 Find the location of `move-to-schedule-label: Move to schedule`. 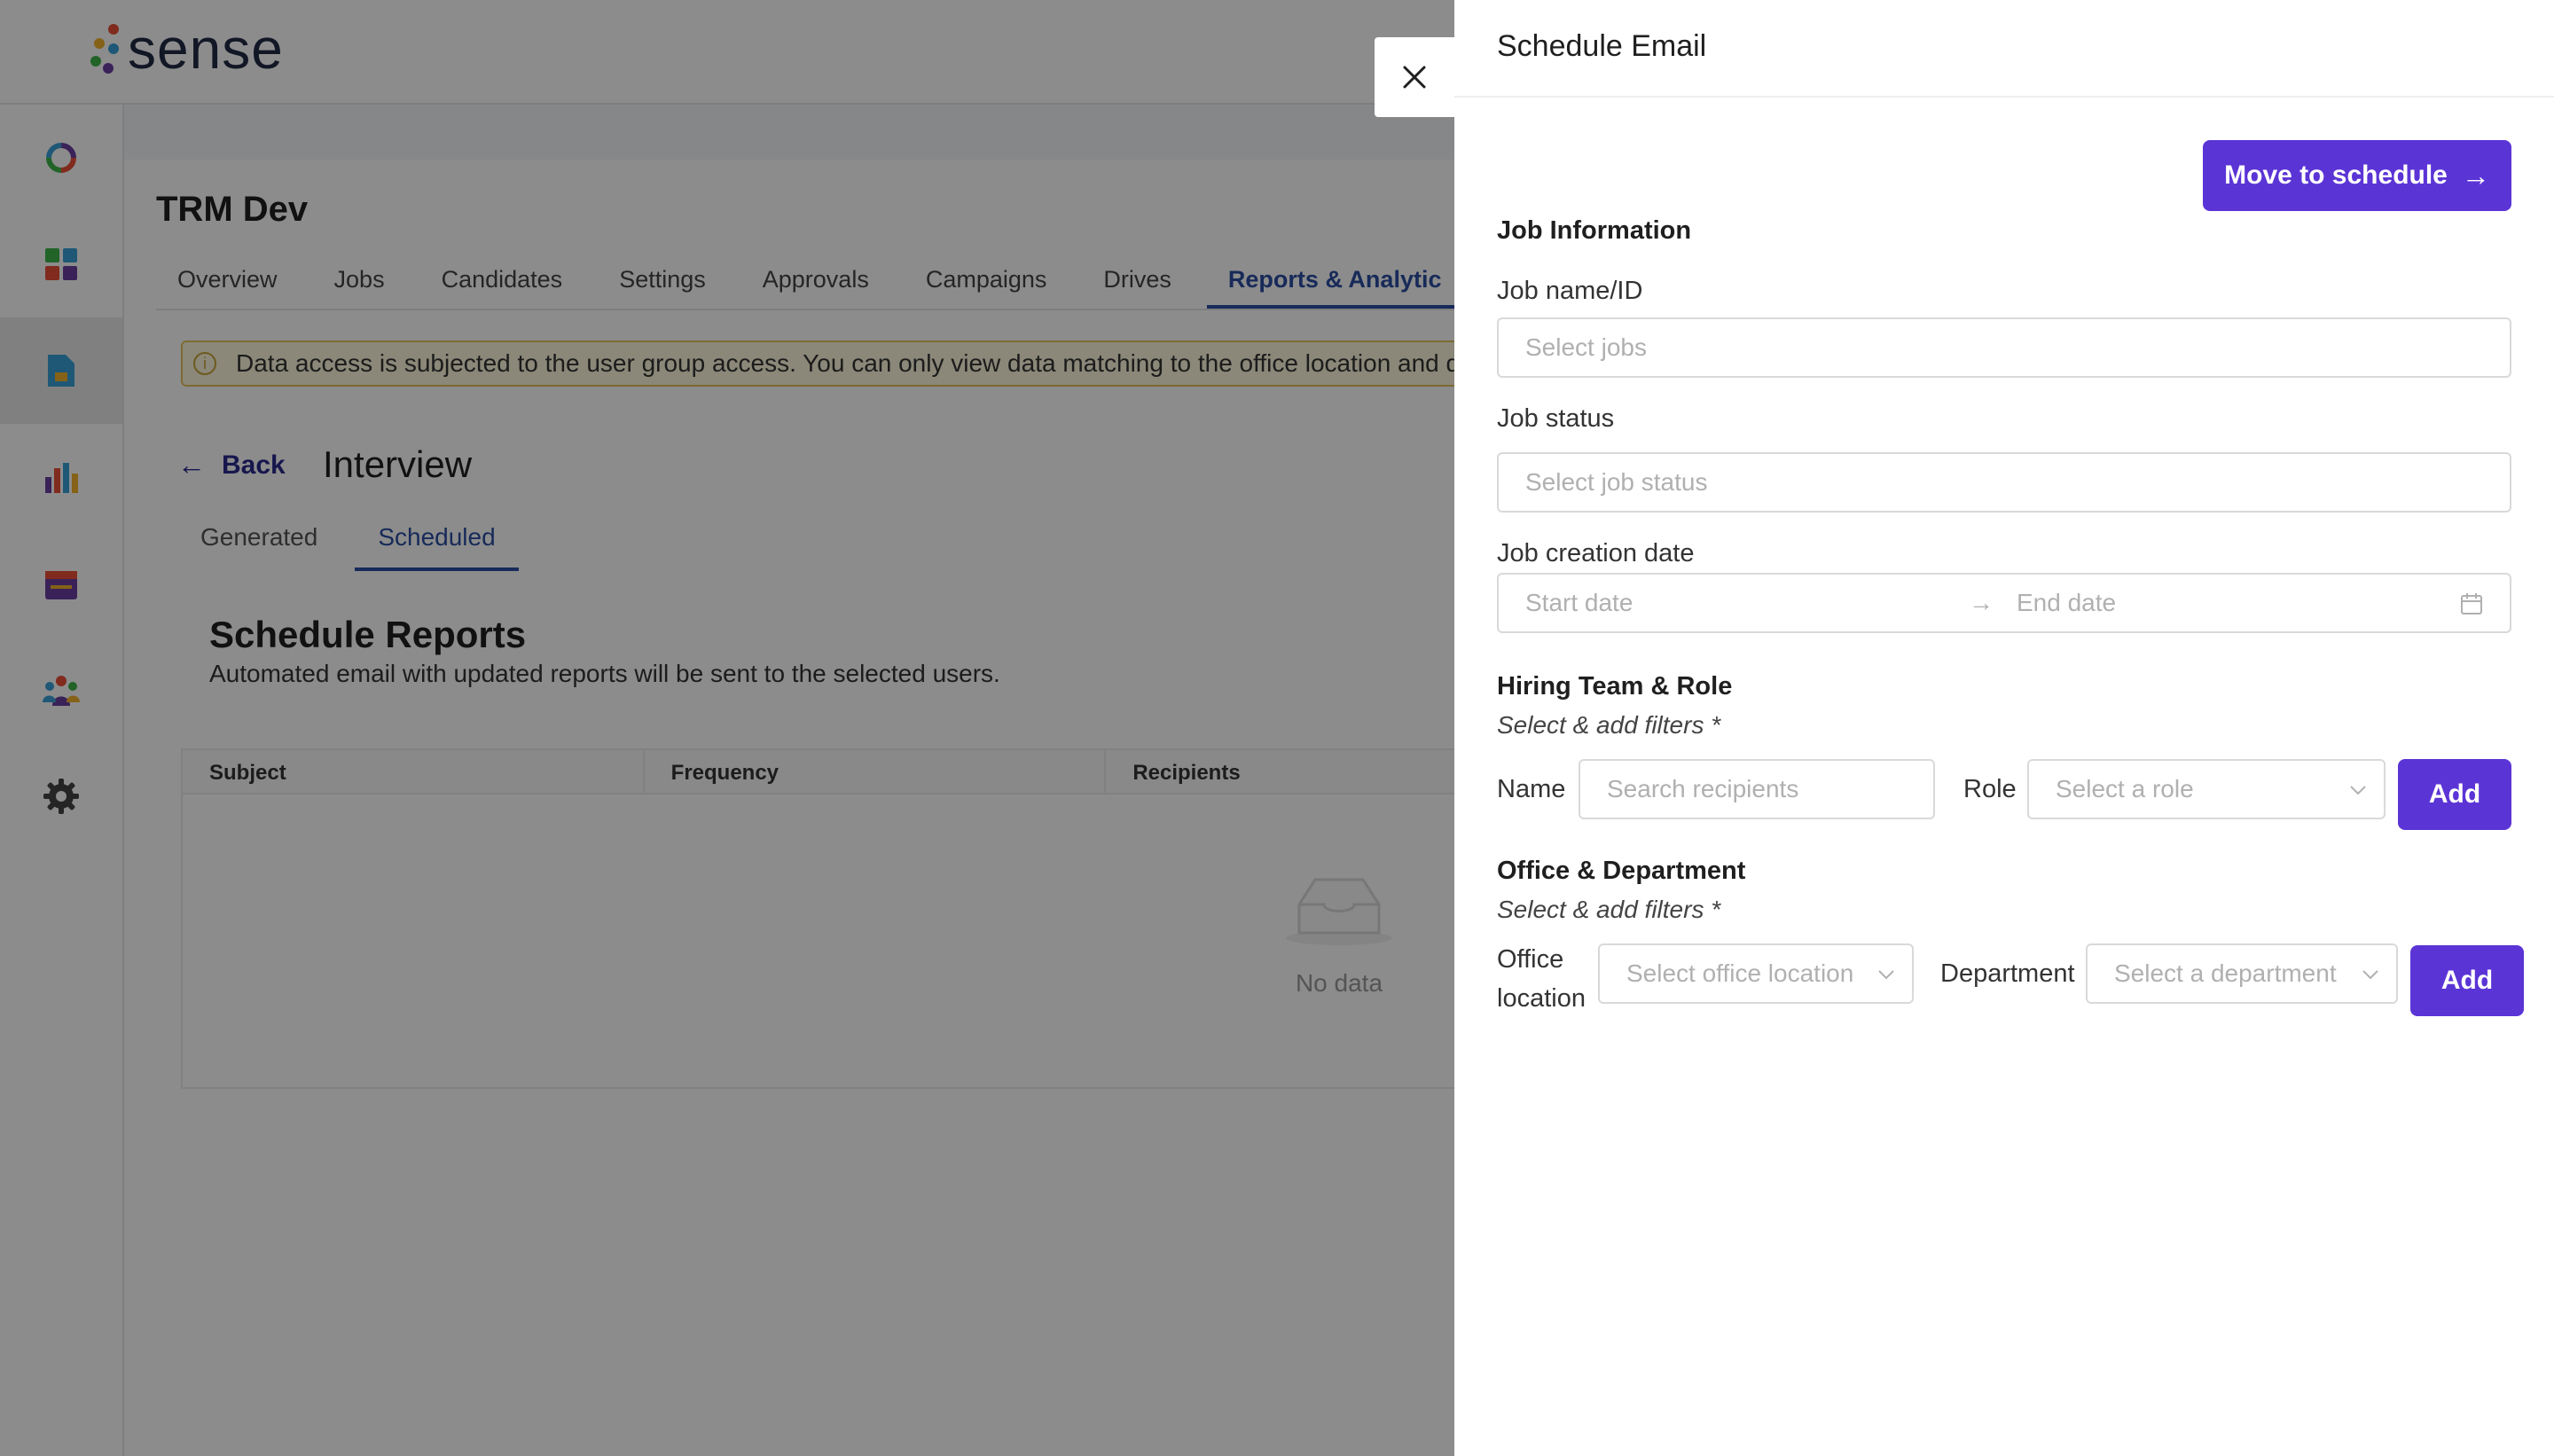

move-to-schedule-label: Move to schedule is located at coordinates (2336, 175).